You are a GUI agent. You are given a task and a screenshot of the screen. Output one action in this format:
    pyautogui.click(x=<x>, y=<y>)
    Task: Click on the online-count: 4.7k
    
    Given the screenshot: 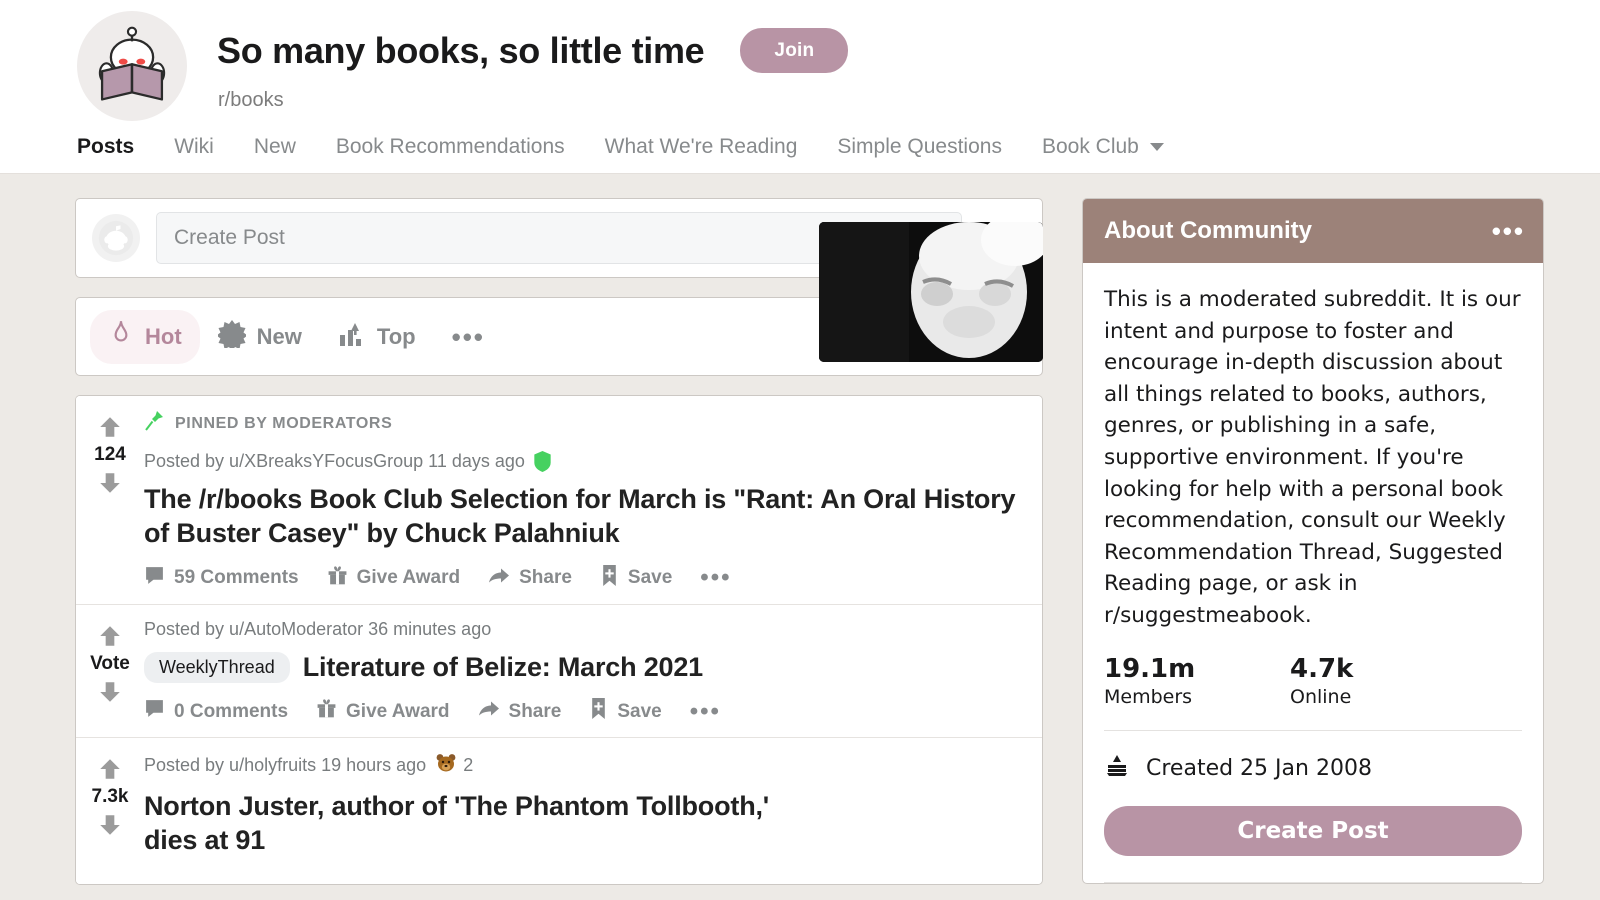 What is the action you would take?
    pyautogui.click(x=1322, y=668)
    